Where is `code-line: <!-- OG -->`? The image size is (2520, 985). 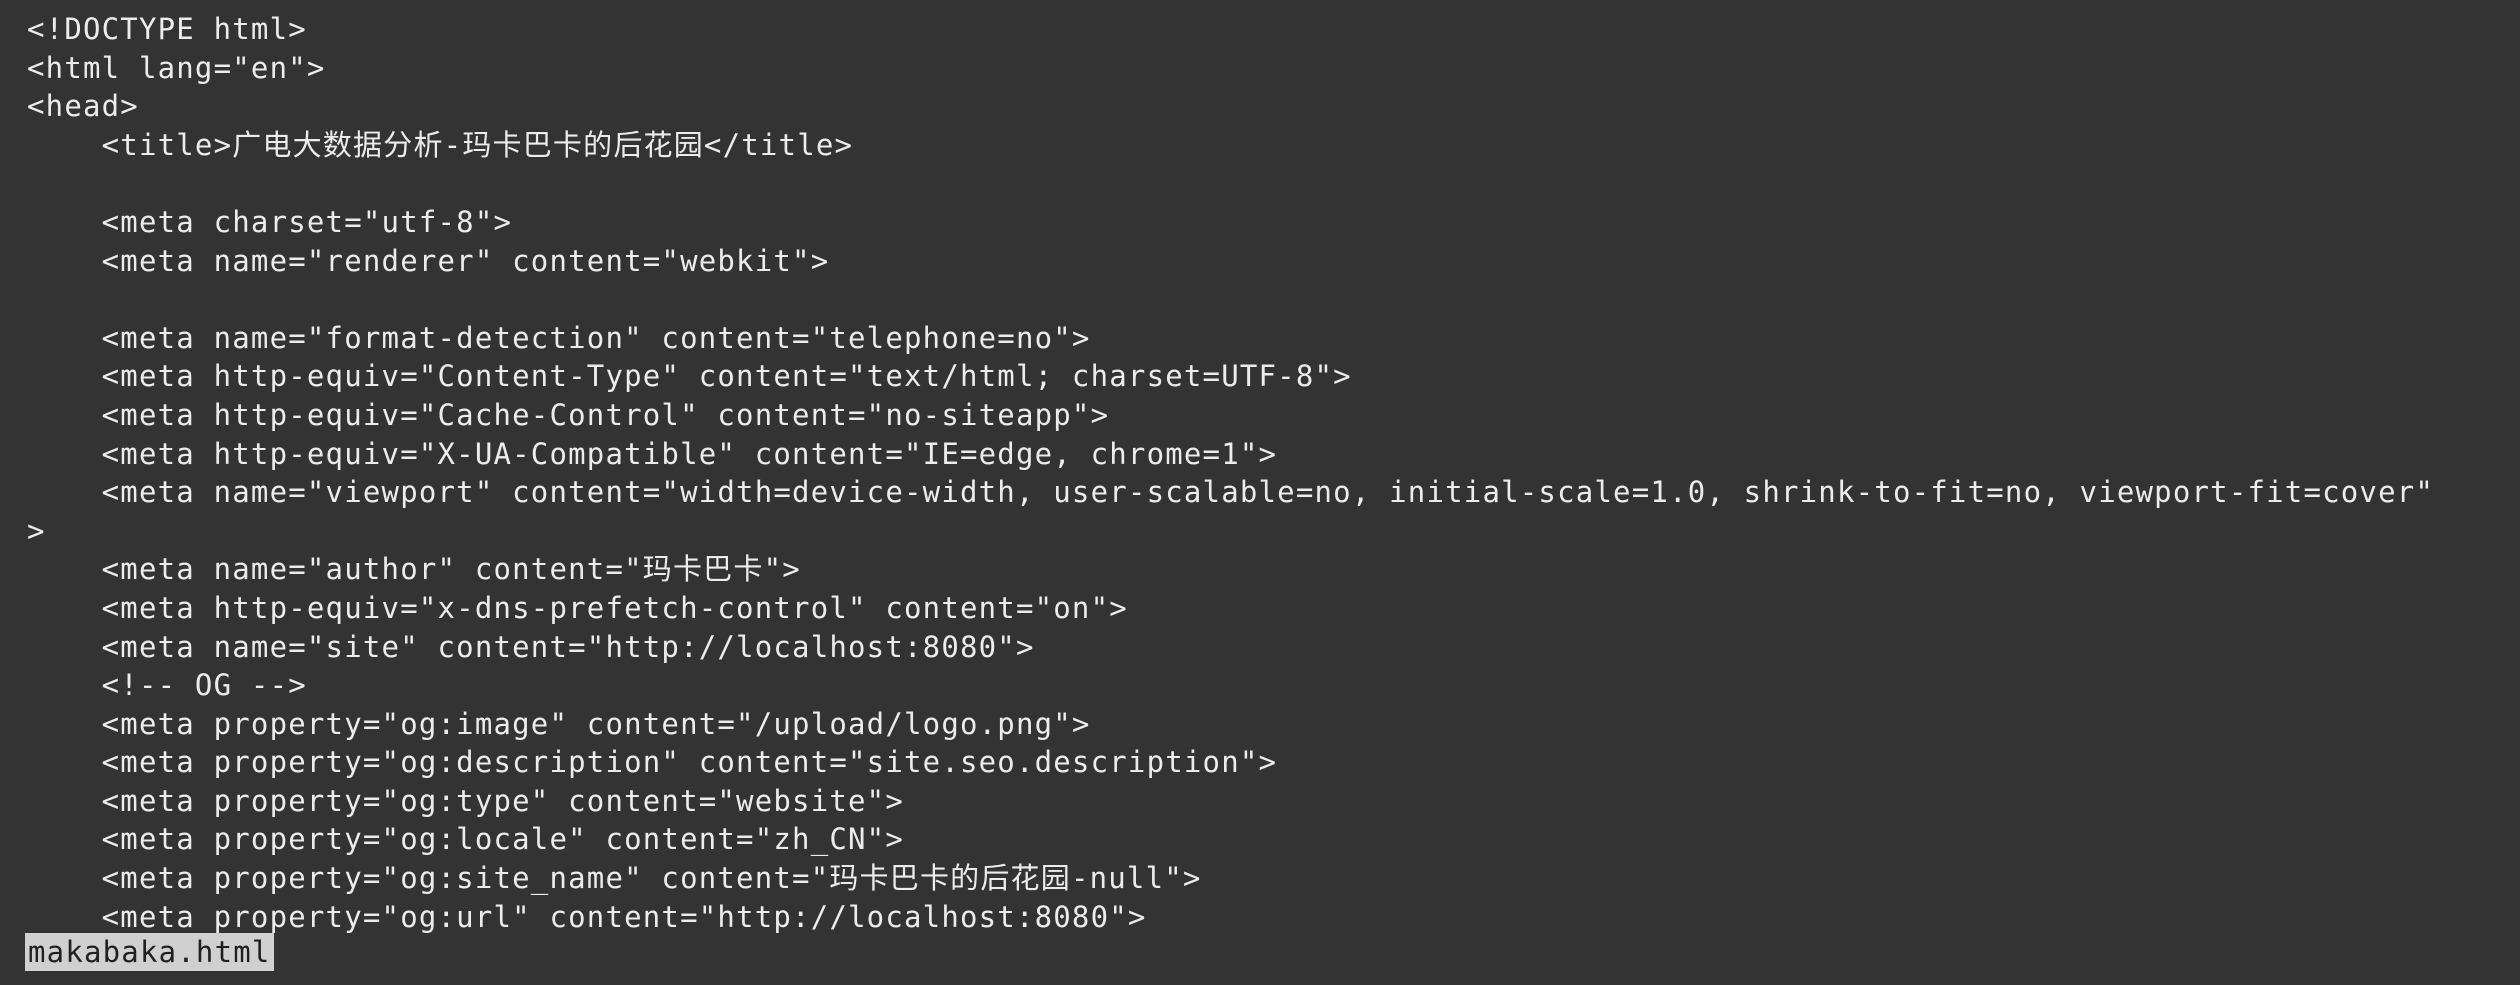
code-line: <!-- OG --> is located at coordinates (167, 685).